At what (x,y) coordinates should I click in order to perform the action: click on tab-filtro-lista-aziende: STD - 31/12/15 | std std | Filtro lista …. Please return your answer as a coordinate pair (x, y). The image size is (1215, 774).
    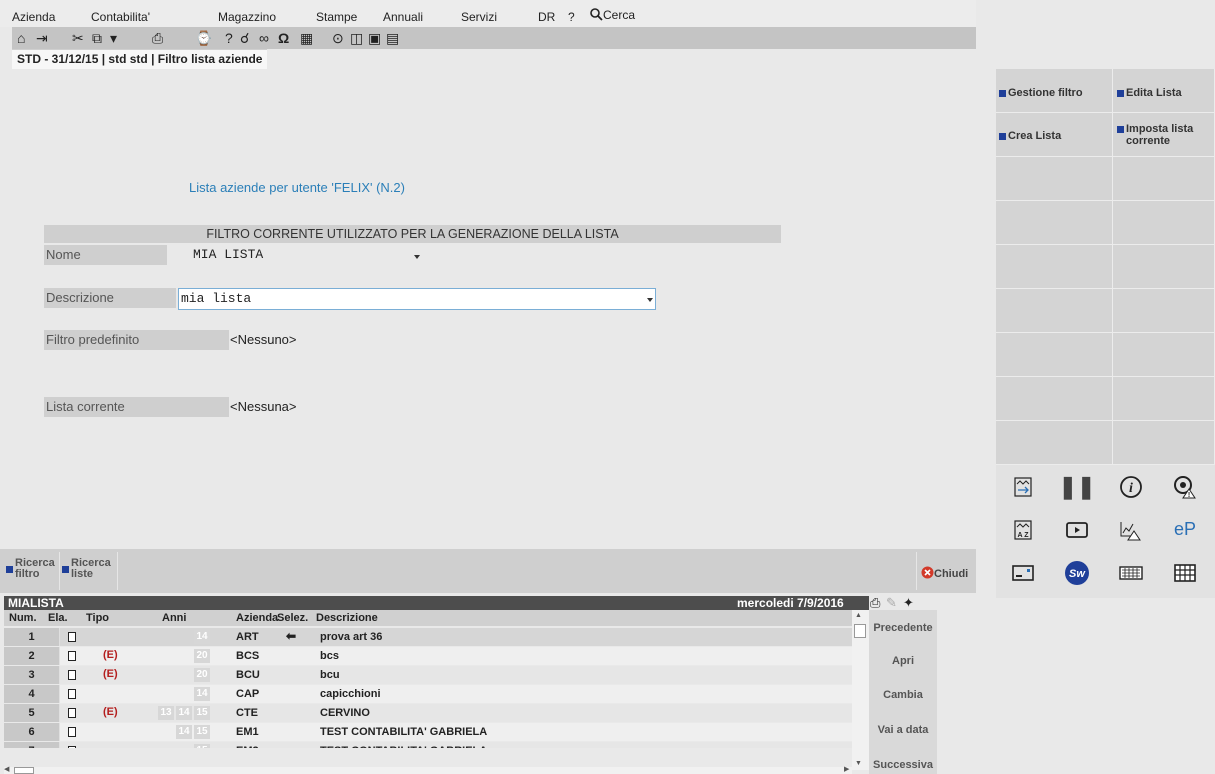
    Looking at the image, I should click on (140, 59).